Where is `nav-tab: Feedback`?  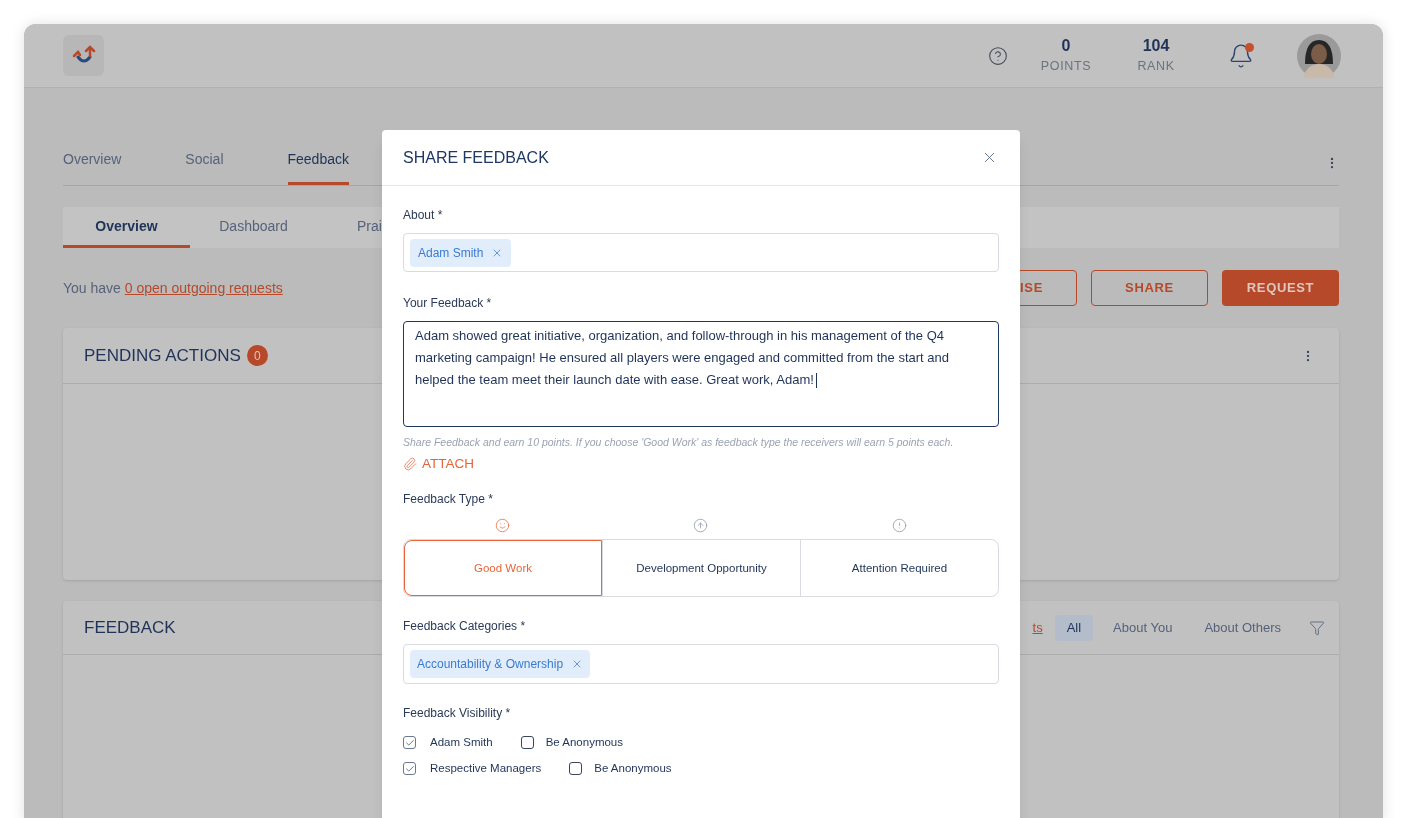 nav-tab: Feedback is located at coordinates (318, 162).